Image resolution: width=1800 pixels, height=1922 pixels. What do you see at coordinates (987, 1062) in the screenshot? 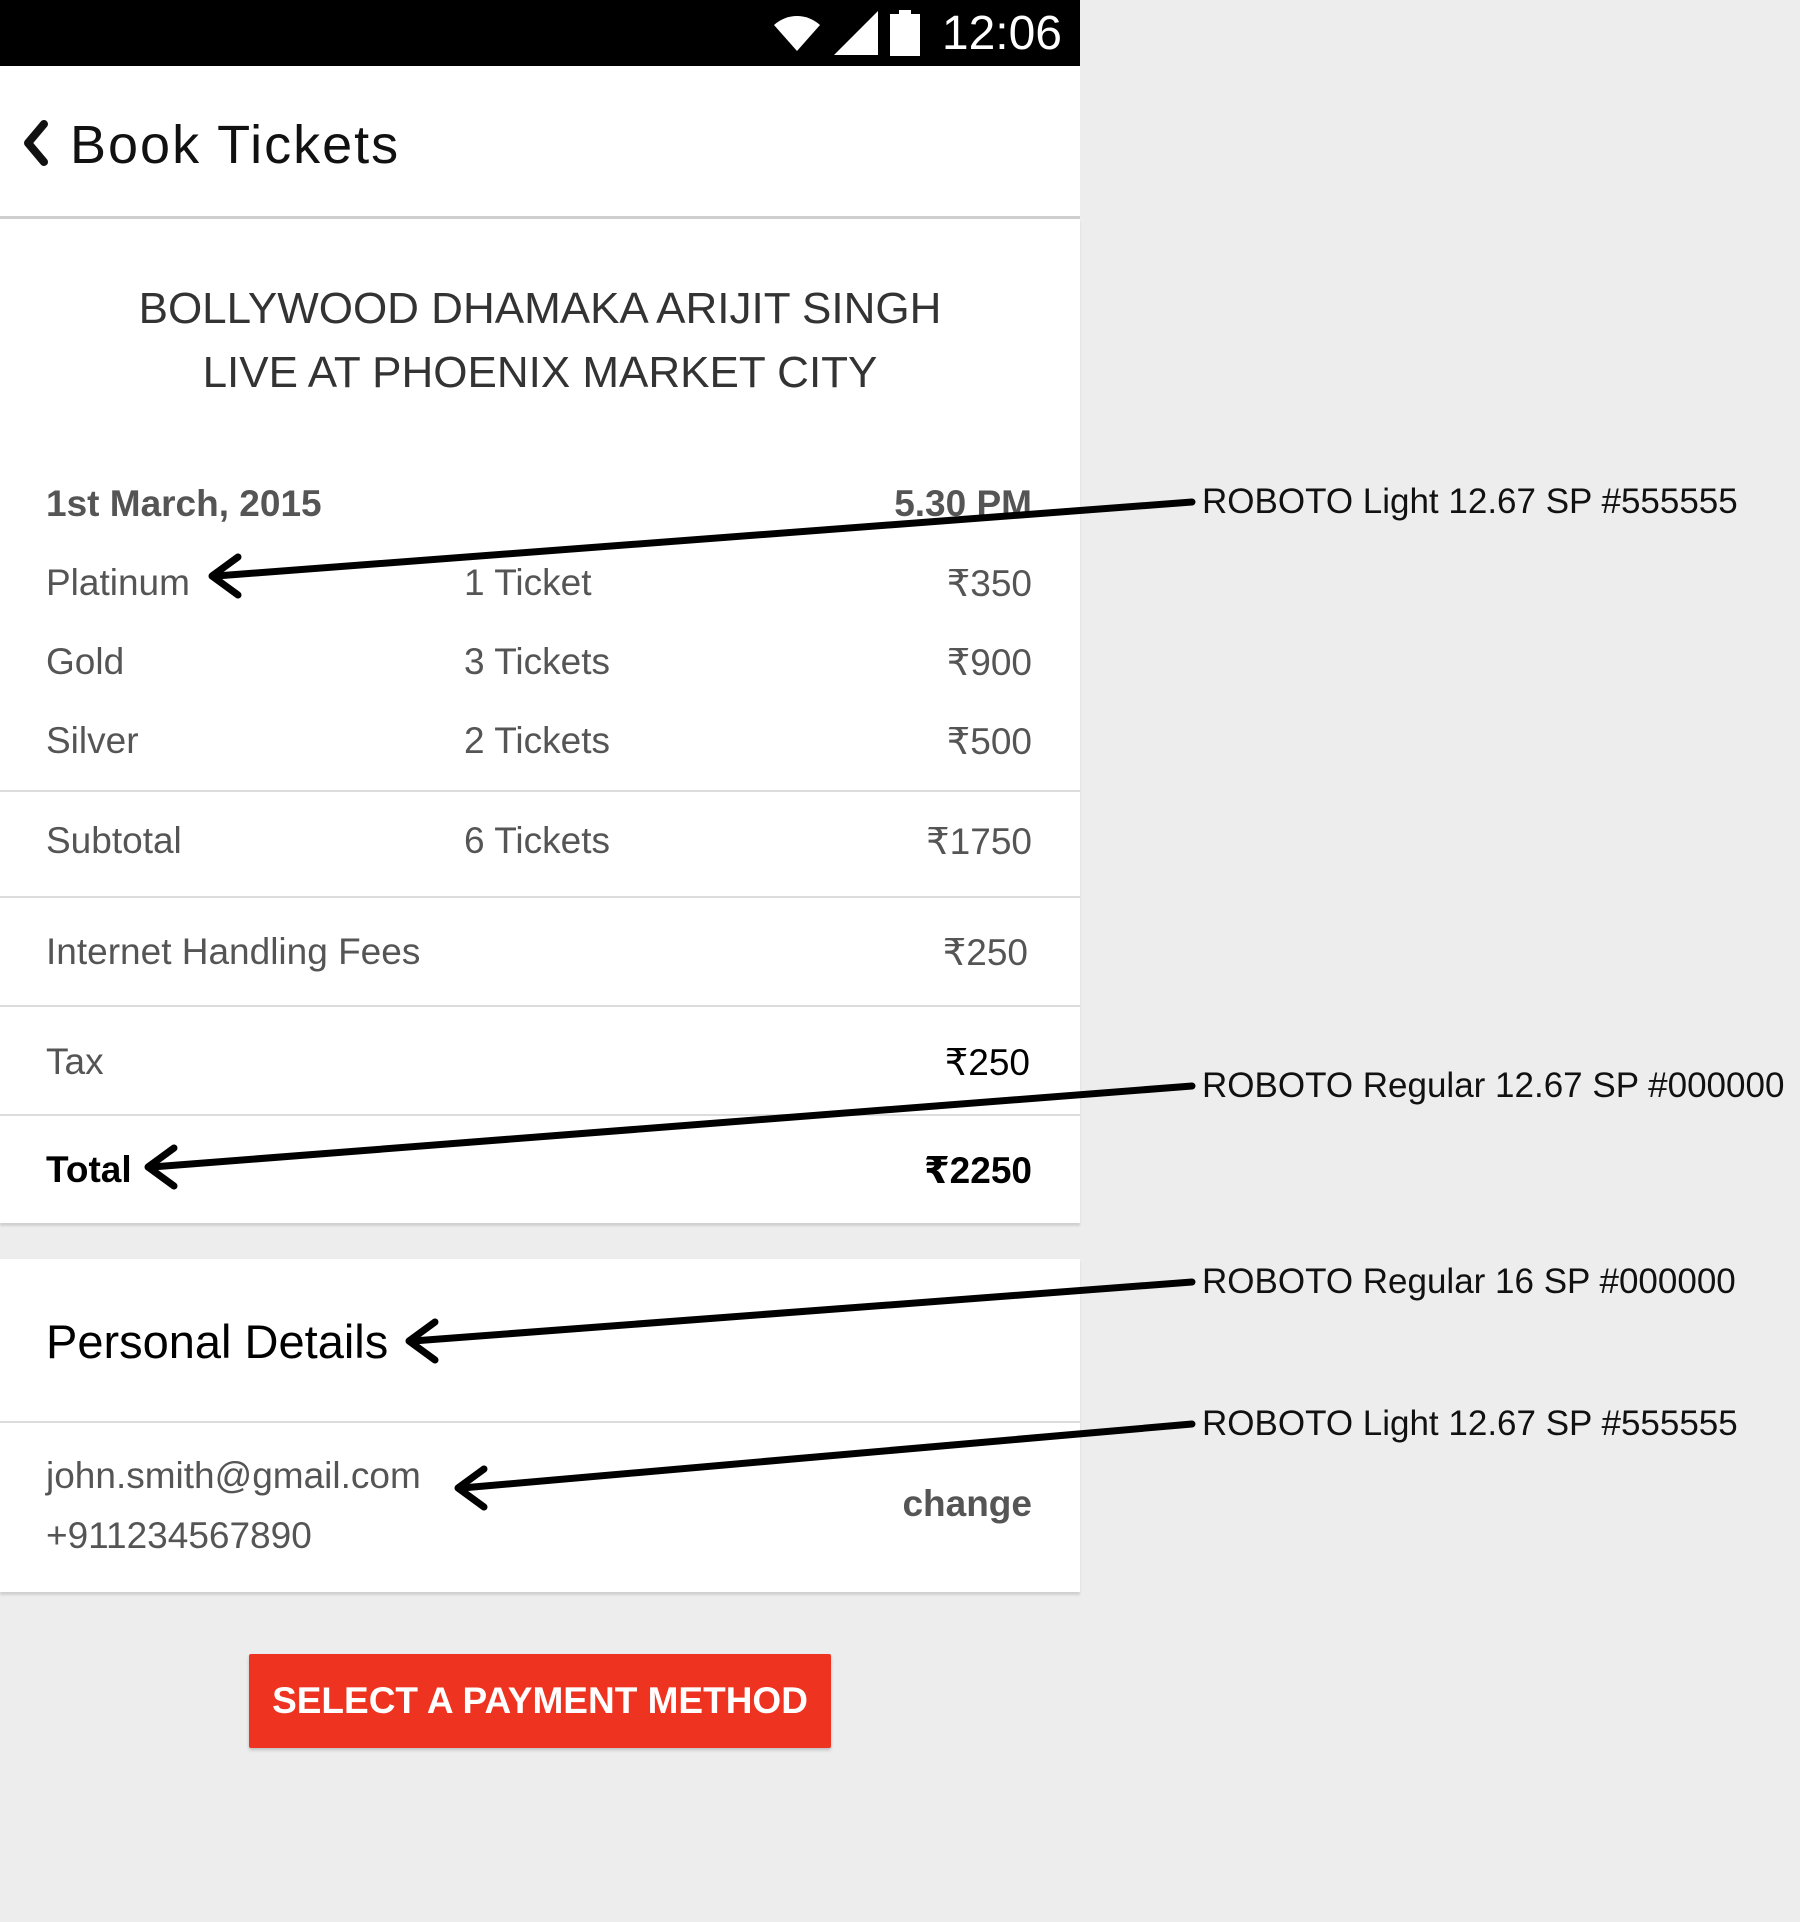
I see `tax-price: ₹250` at bounding box center [987, 1062].